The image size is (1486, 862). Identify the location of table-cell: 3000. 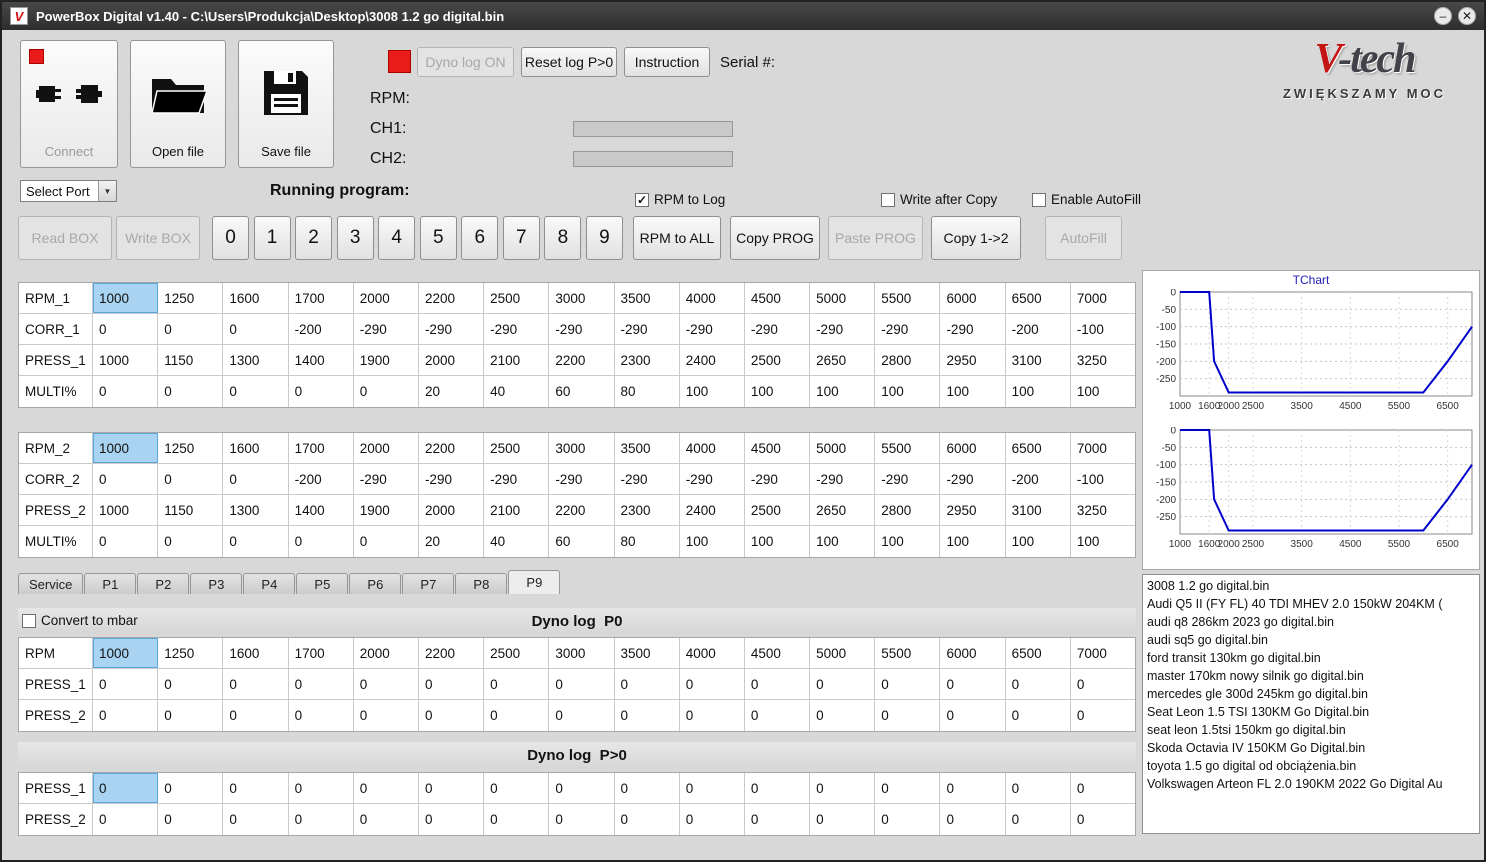
(582, 298).